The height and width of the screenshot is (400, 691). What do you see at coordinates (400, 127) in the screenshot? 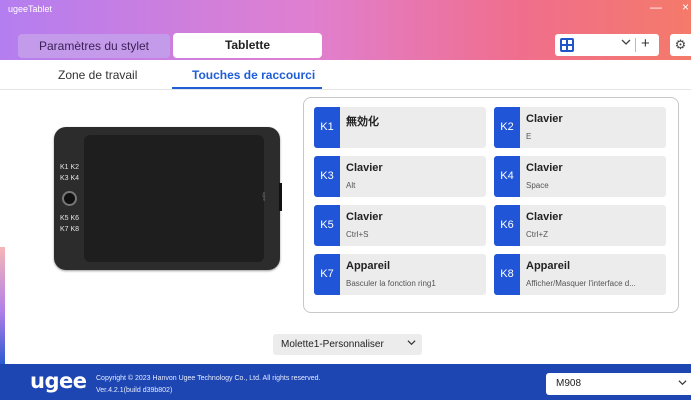
I see `key-card-k1: K1 無効化` at bounding box center [400, 127].